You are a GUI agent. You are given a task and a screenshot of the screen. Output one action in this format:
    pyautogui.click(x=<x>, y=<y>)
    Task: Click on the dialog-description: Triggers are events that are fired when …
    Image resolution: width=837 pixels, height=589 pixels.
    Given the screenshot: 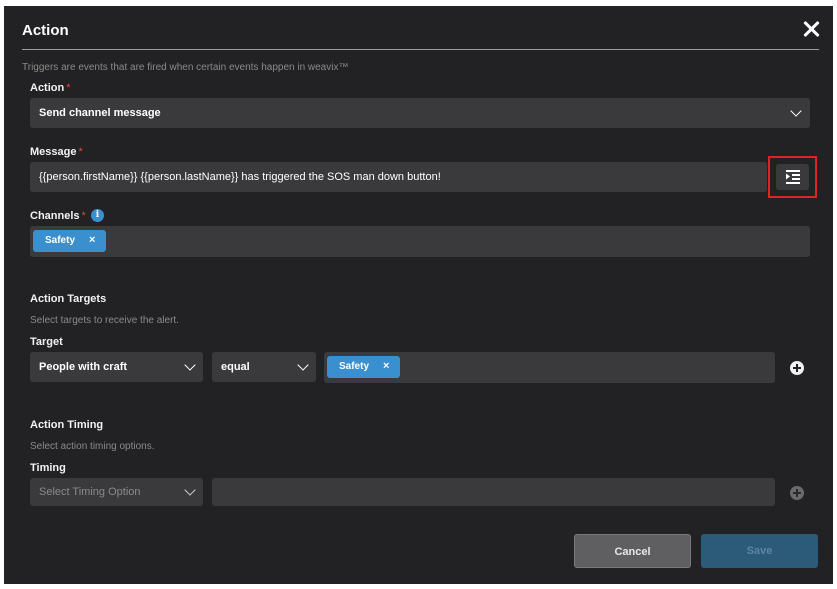 What is the action you would take?
    pyautogui.click(x=185, y=67)
    